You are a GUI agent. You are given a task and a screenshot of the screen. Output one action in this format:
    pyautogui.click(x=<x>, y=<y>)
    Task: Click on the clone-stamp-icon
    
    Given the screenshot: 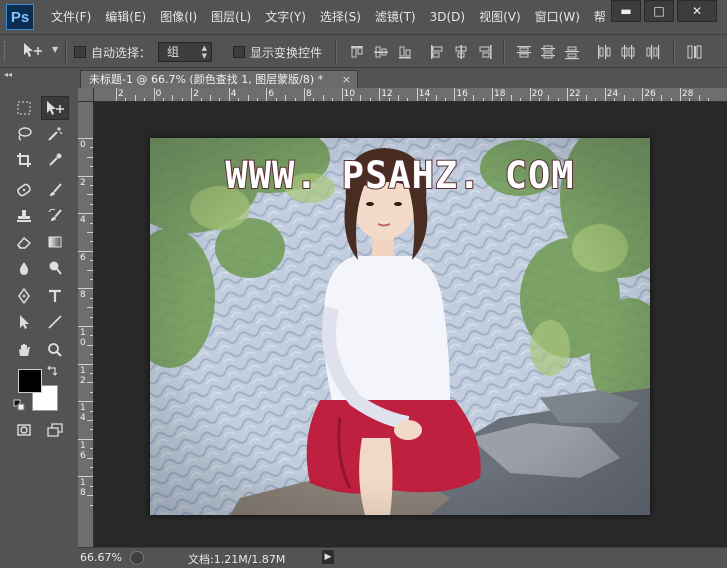 What is the action you would take?
    pyautogui.click(x=24, y=216)
    